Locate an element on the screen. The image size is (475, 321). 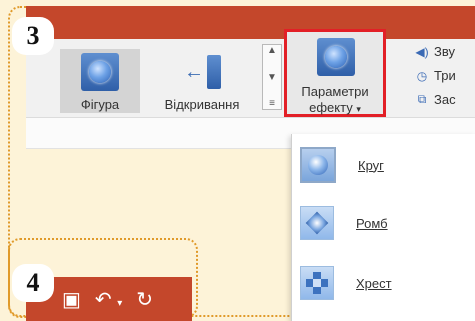
duration-option: ◷ Три is located at coordinates (435, 75).